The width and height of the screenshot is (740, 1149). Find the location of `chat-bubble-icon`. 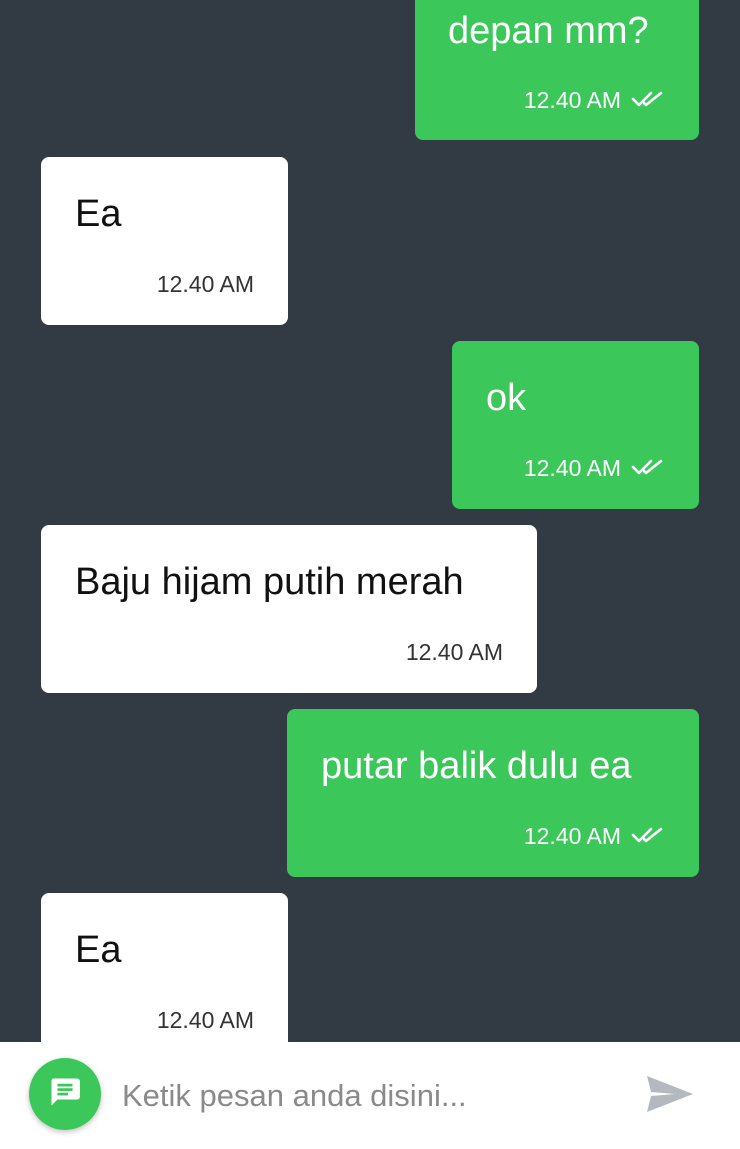

chat-bubble-icon is located at coordinates (65, 1094).